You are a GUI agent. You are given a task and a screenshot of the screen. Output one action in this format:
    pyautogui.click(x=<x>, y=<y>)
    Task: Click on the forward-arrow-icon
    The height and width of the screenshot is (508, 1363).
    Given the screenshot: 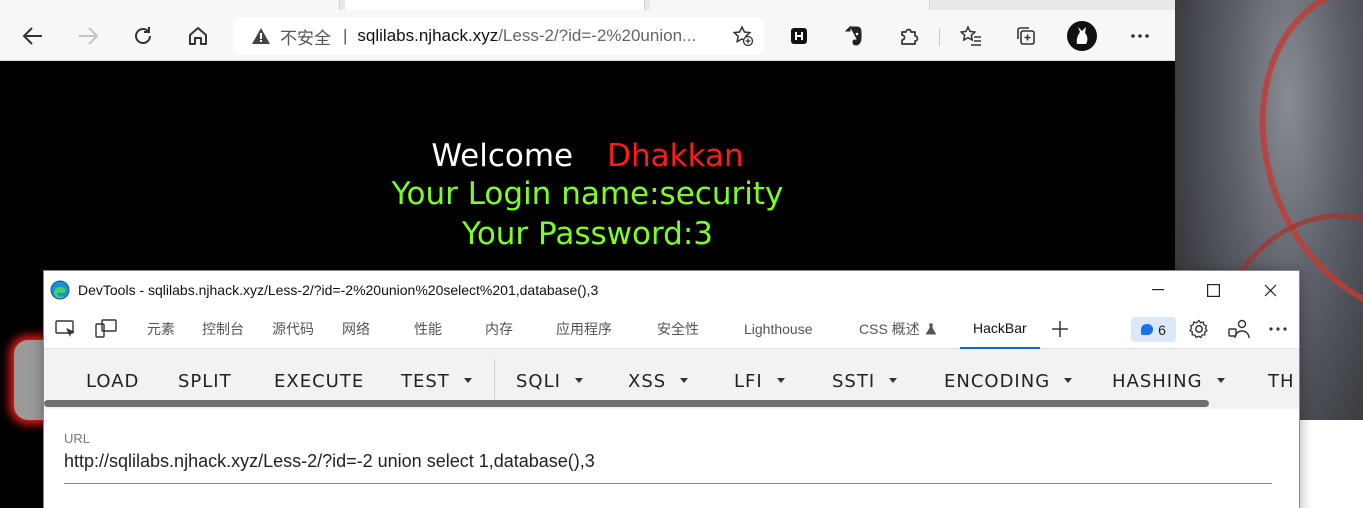 What is the action you would take?
    pyautogui.click(x=89, y=36)
    